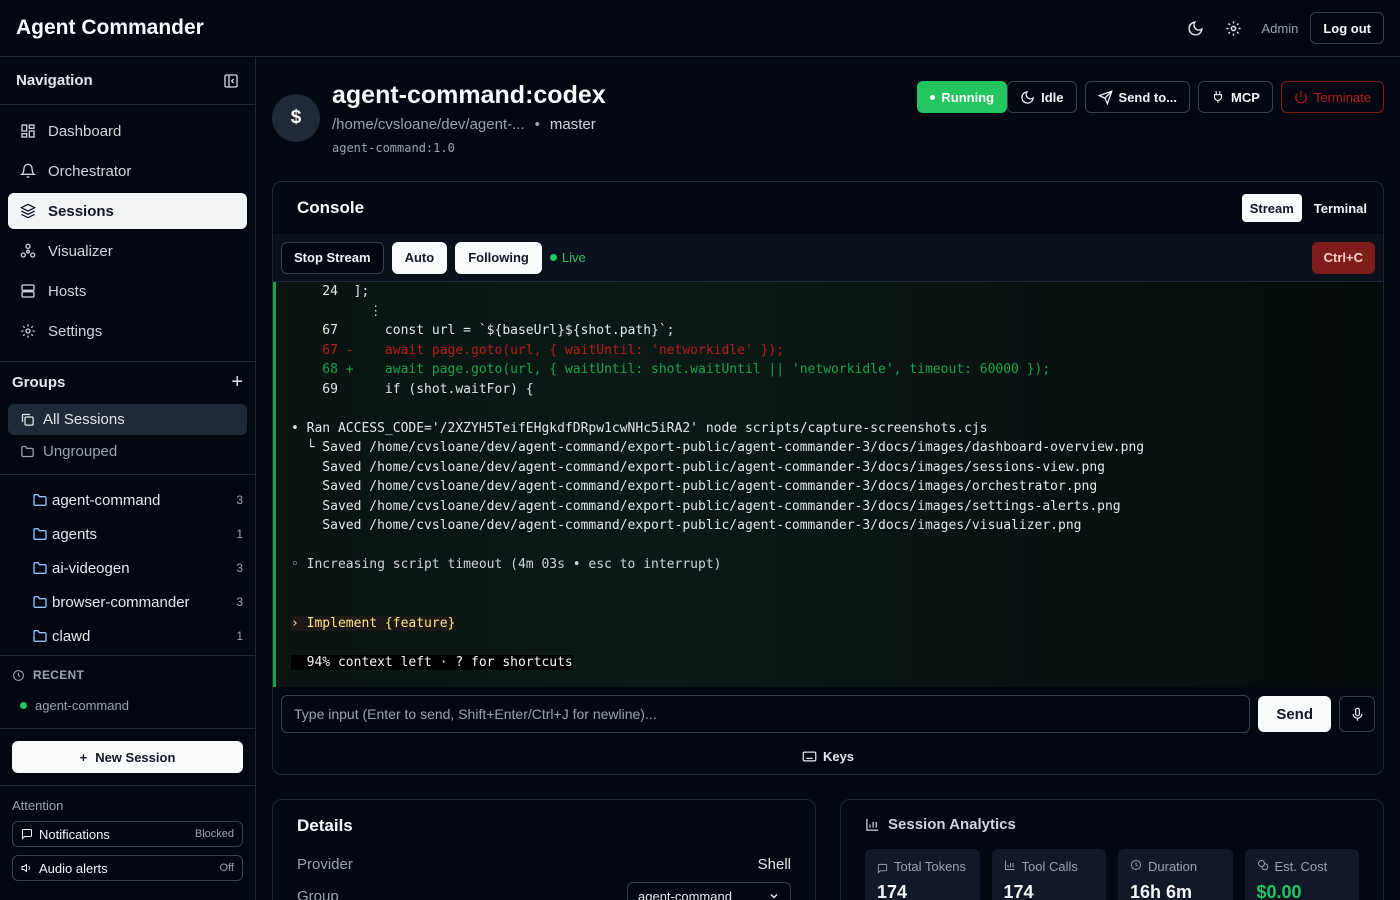 This screenshot has height=900, width=1400. Describe the element at coordinates (700, 28) in the screenshot. I see `top-bar: Agent Commander Admin Log out` at that location.